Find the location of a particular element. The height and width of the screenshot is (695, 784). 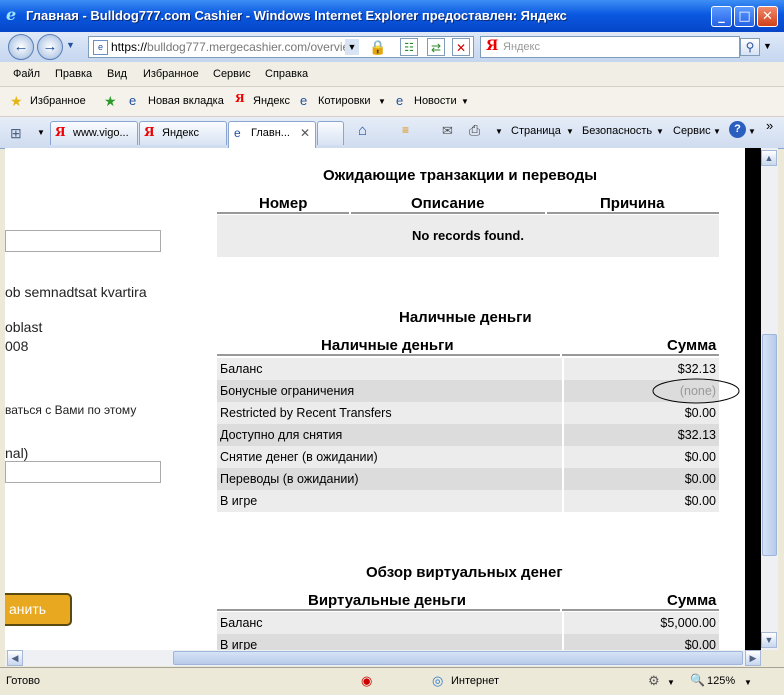

horizontal-scrollbar: ◀ ▶ is located at coordinates (383, 658).